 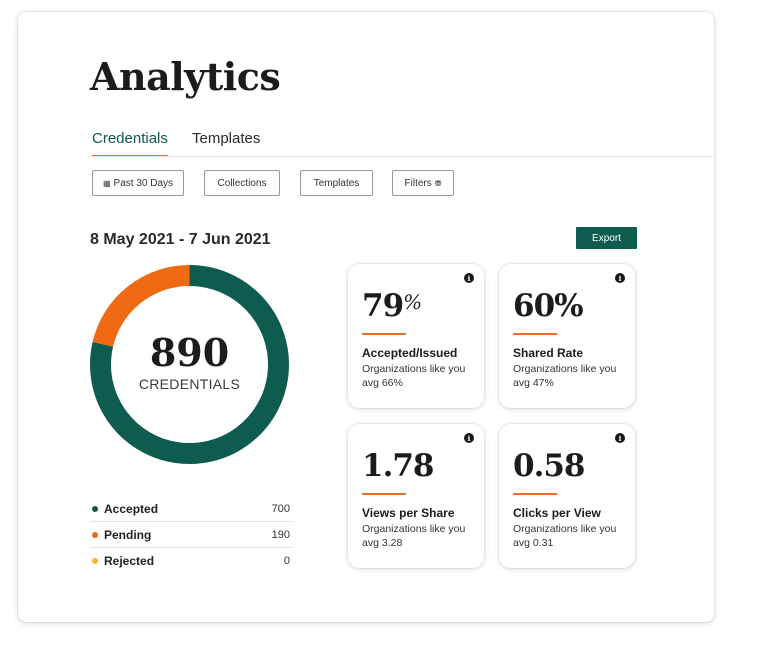 What do you see at coordinates (548, 306) in the screenshot?
I see `metric-value: 60%` at bounding box center [548, 306].